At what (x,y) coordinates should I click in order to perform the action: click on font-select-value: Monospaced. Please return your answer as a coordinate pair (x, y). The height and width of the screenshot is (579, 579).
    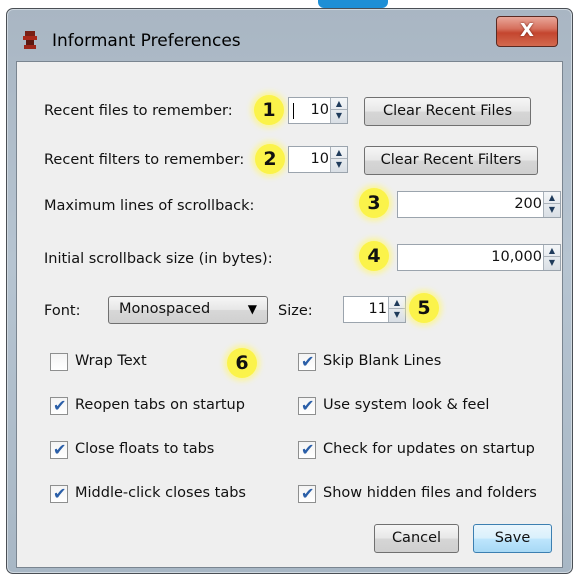
    Looking at the image, I should click on (165, 309).